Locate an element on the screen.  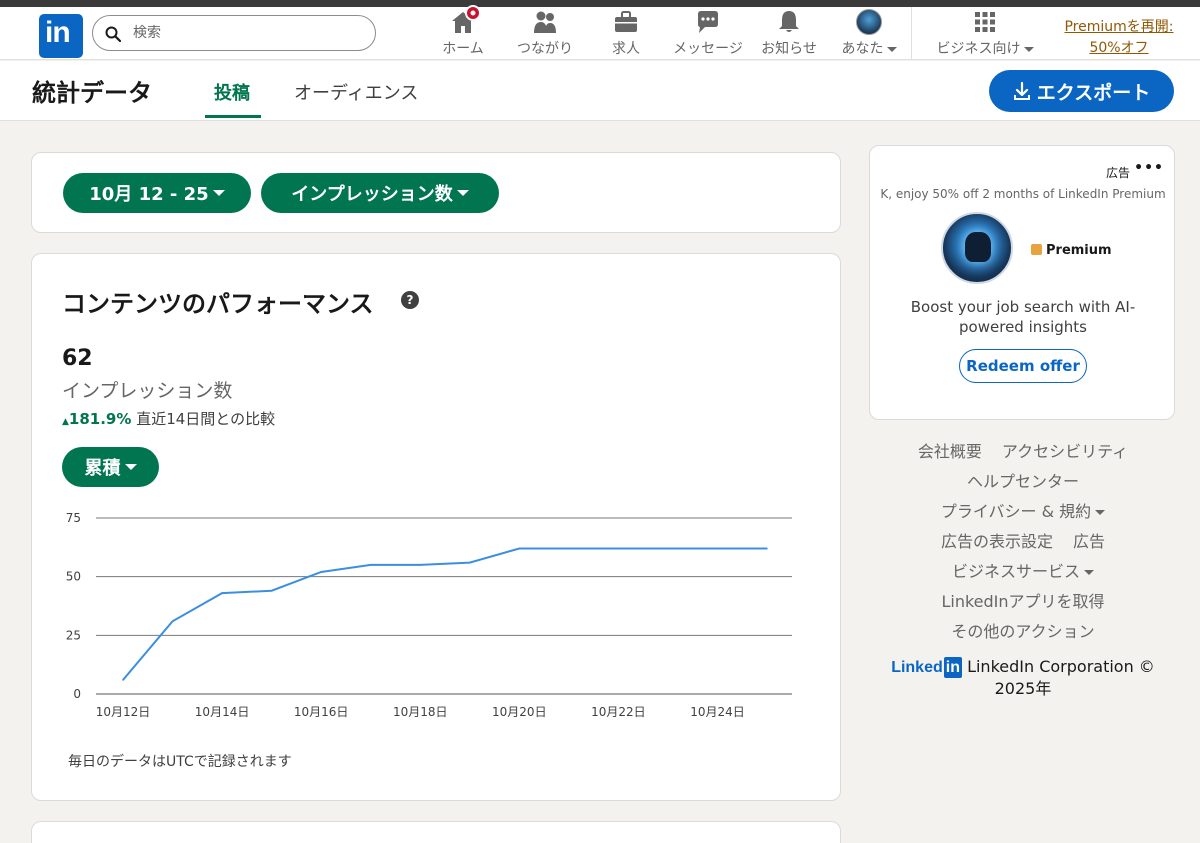
nav-home: ホーム is located at coordinates (463, 32).